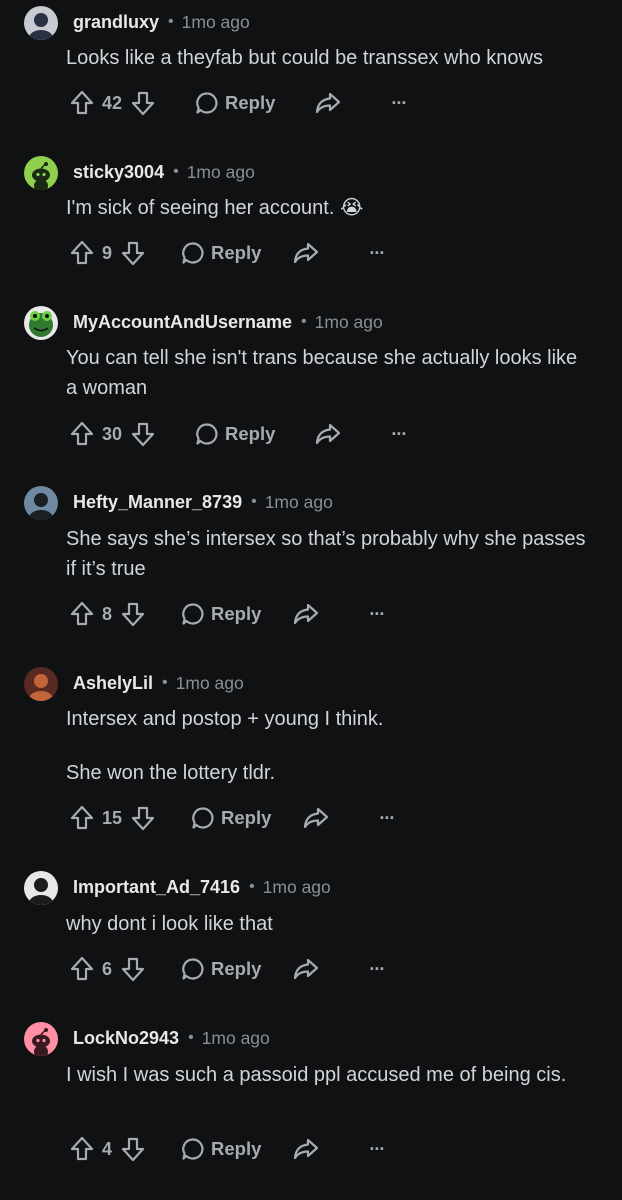  I want to click on username: grandluxy, so click(116, 22).